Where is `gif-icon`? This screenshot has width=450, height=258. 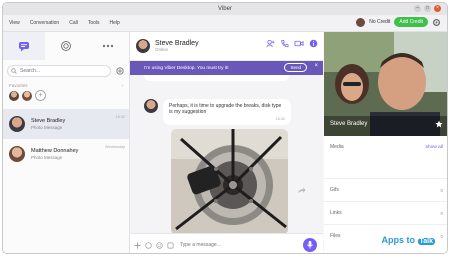
gif-icon is located at coordinates (148, 245).